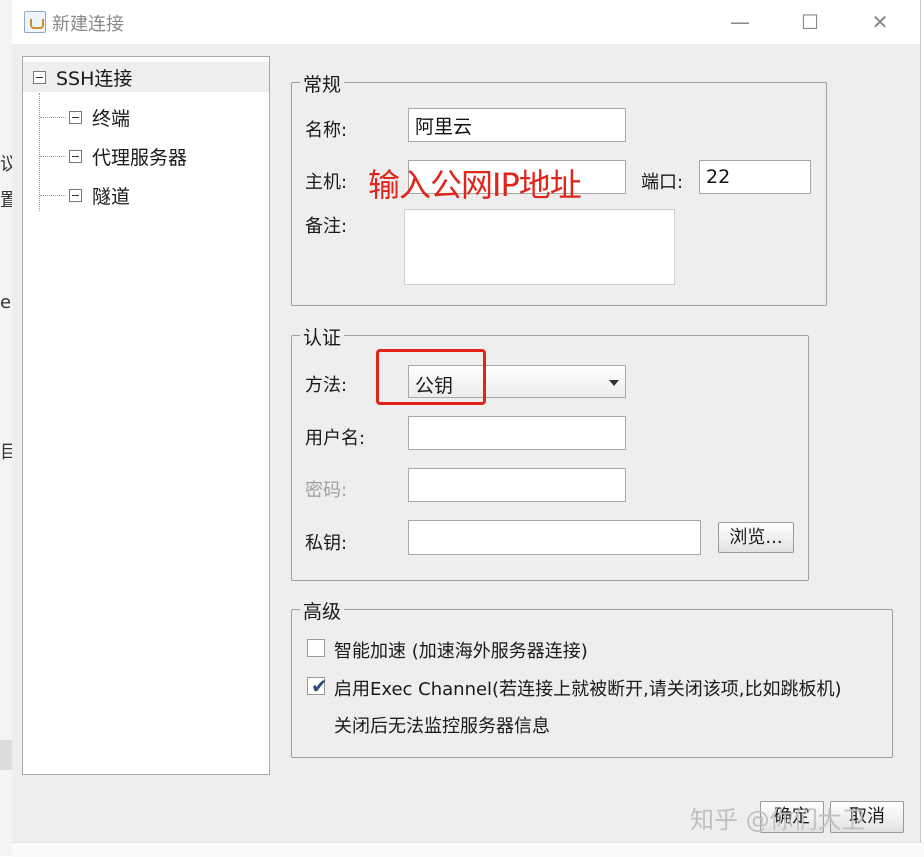 This screenshot has width=924, height=857. I want to click on background-app-strip, so click(6, 428).